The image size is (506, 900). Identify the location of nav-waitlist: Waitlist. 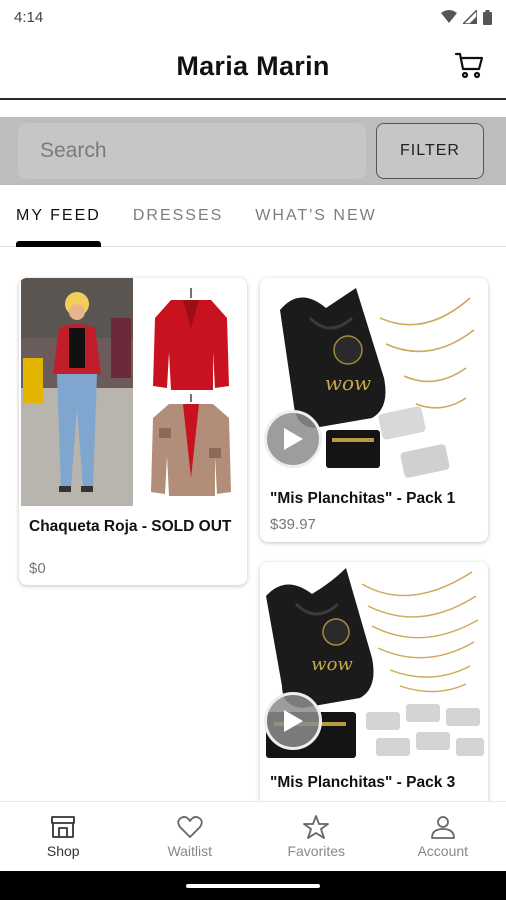
(190, 836).